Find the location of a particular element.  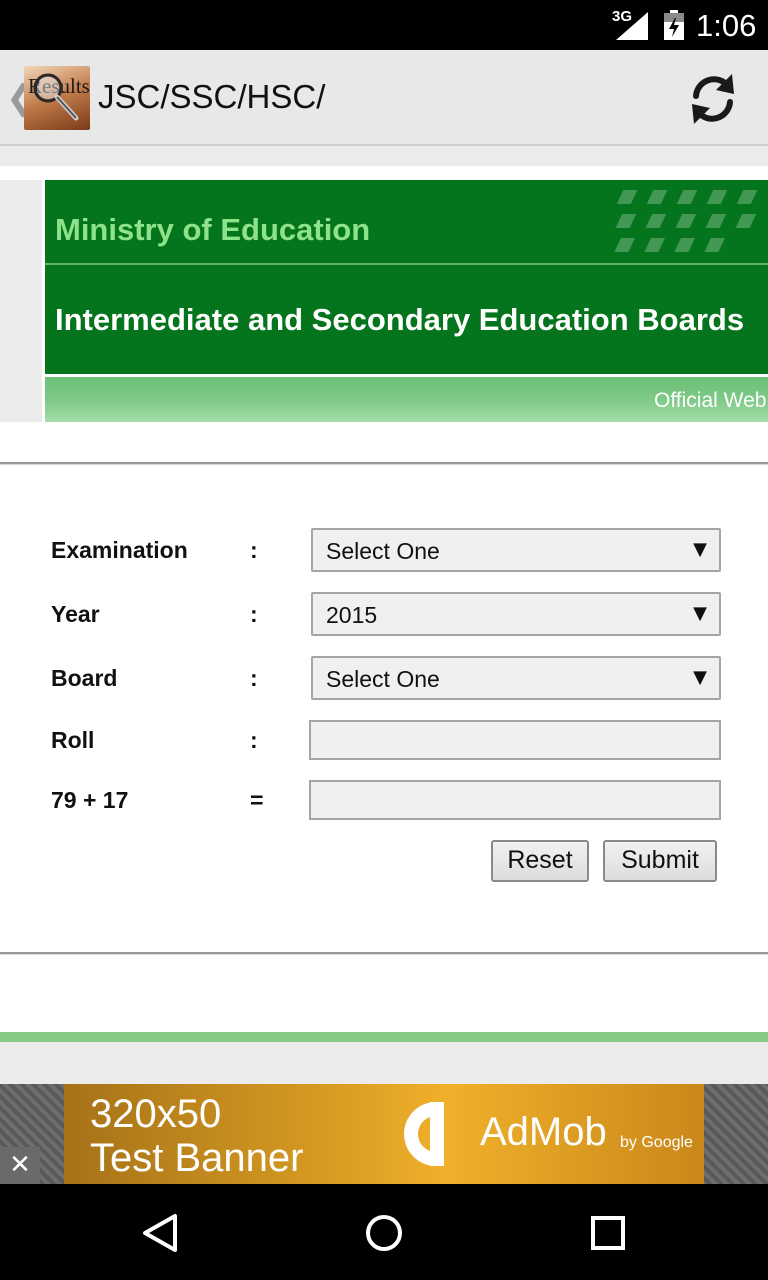

ad-by-google: by Google is located at coordinates (656, 1142).